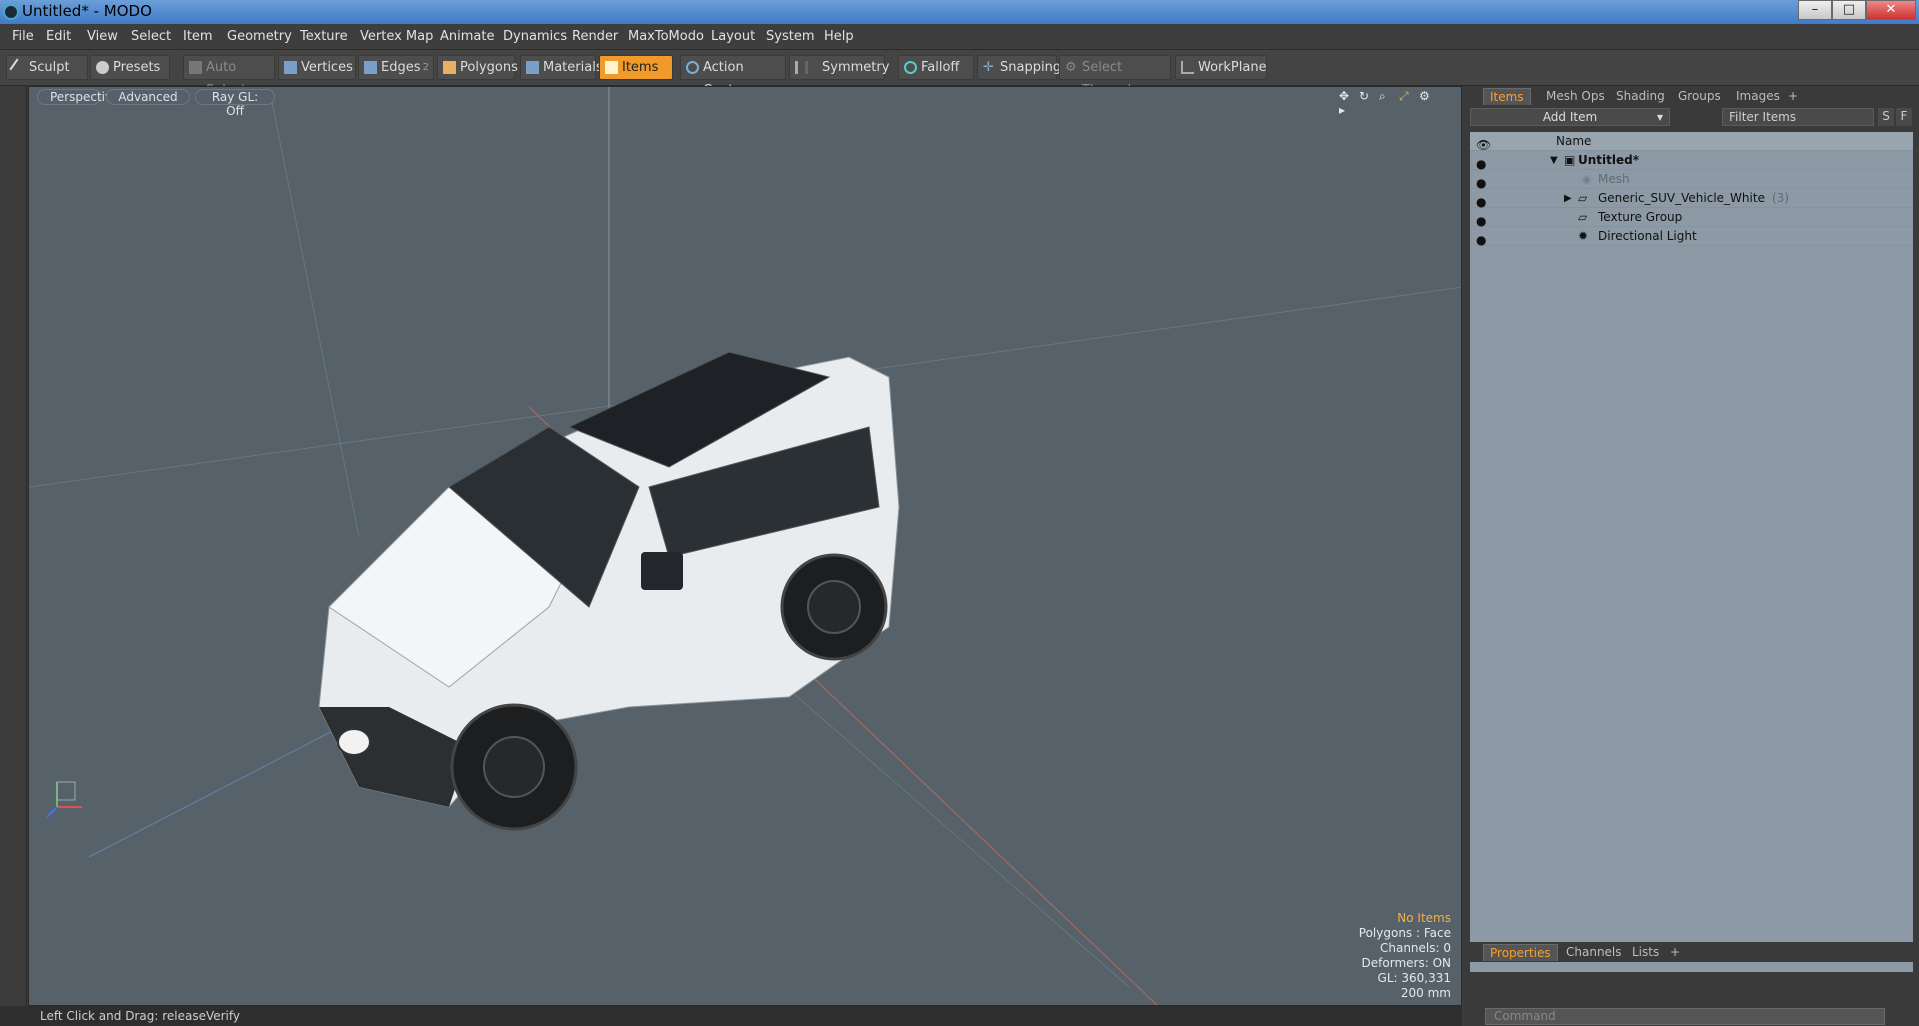  Describe the element at coordinates (839, 36) in the screenshot. I see `menu-help: Help` at that location.